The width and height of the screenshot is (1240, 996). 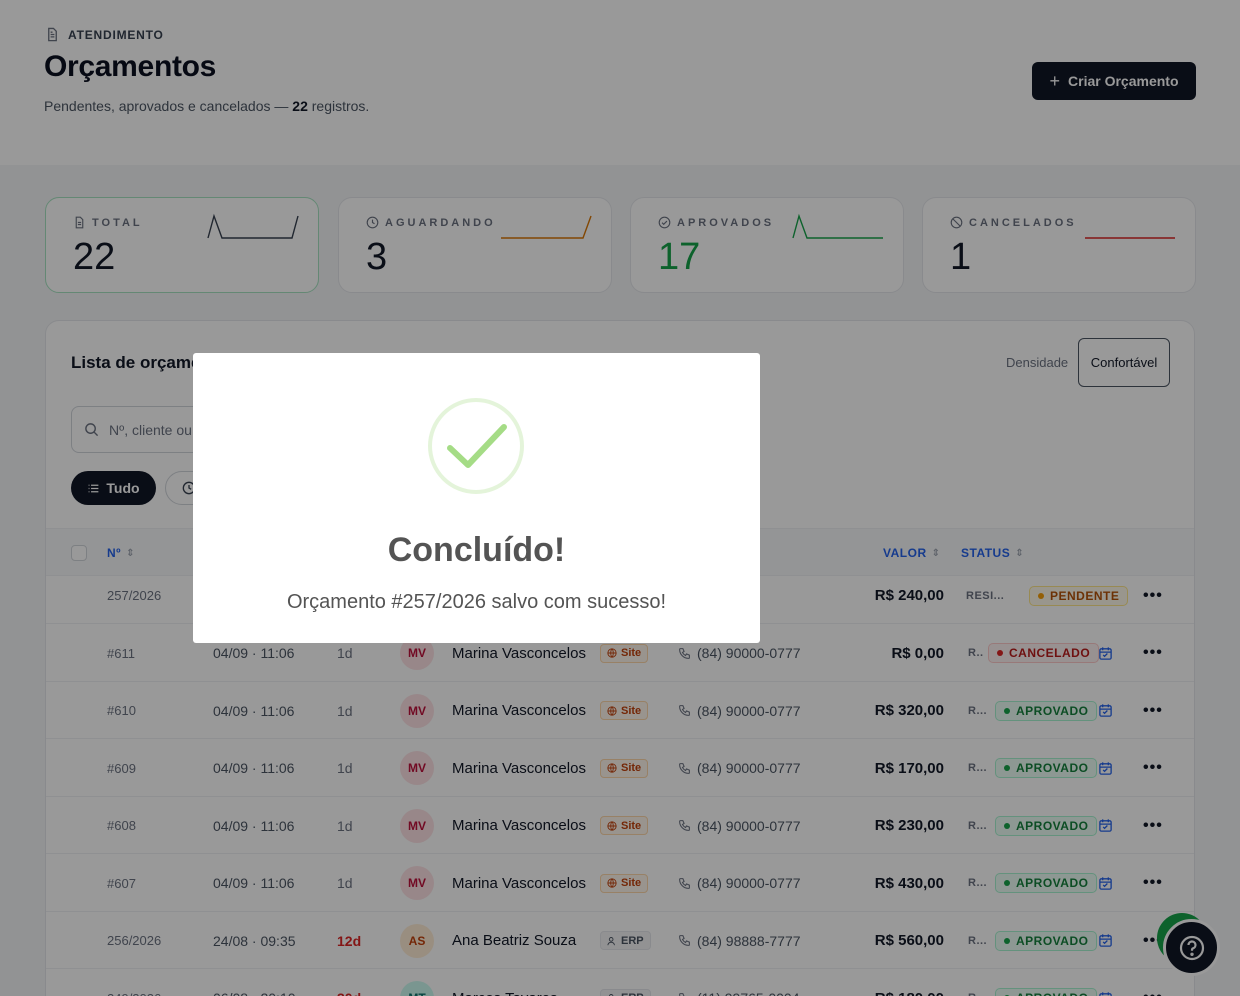 I want to click on dialog-title: Concluído!, so click(x=476, y=550).